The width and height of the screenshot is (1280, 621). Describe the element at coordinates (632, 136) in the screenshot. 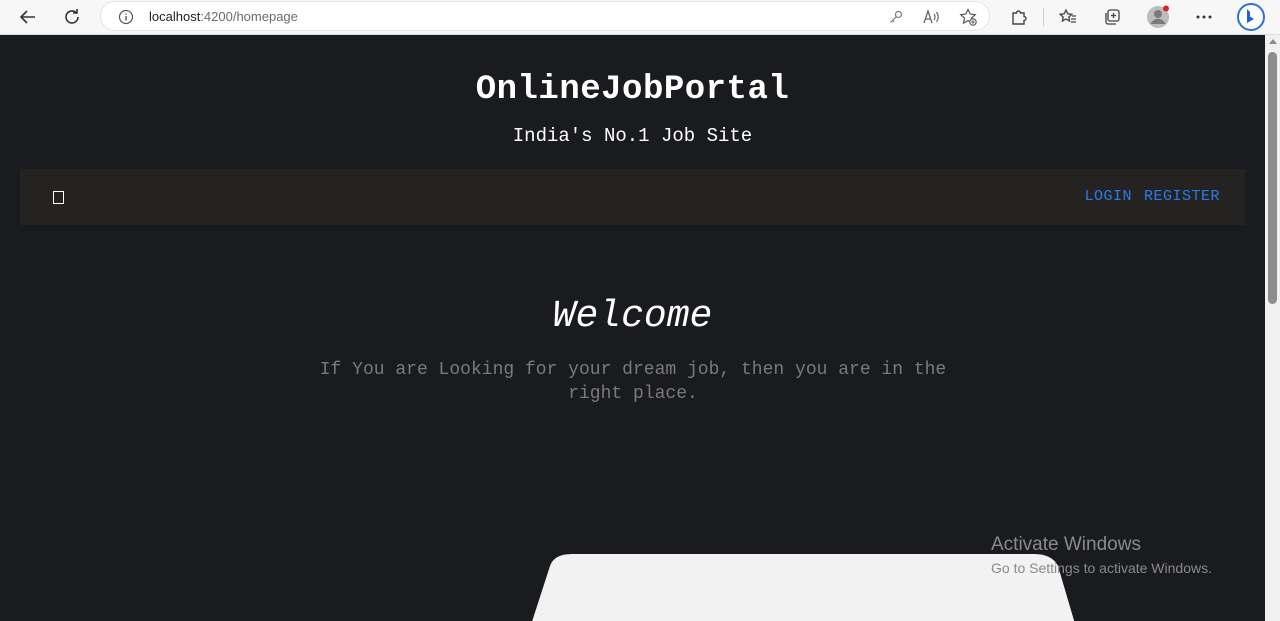

I see `site-tagline: India's No.1 Job Site` at that location.